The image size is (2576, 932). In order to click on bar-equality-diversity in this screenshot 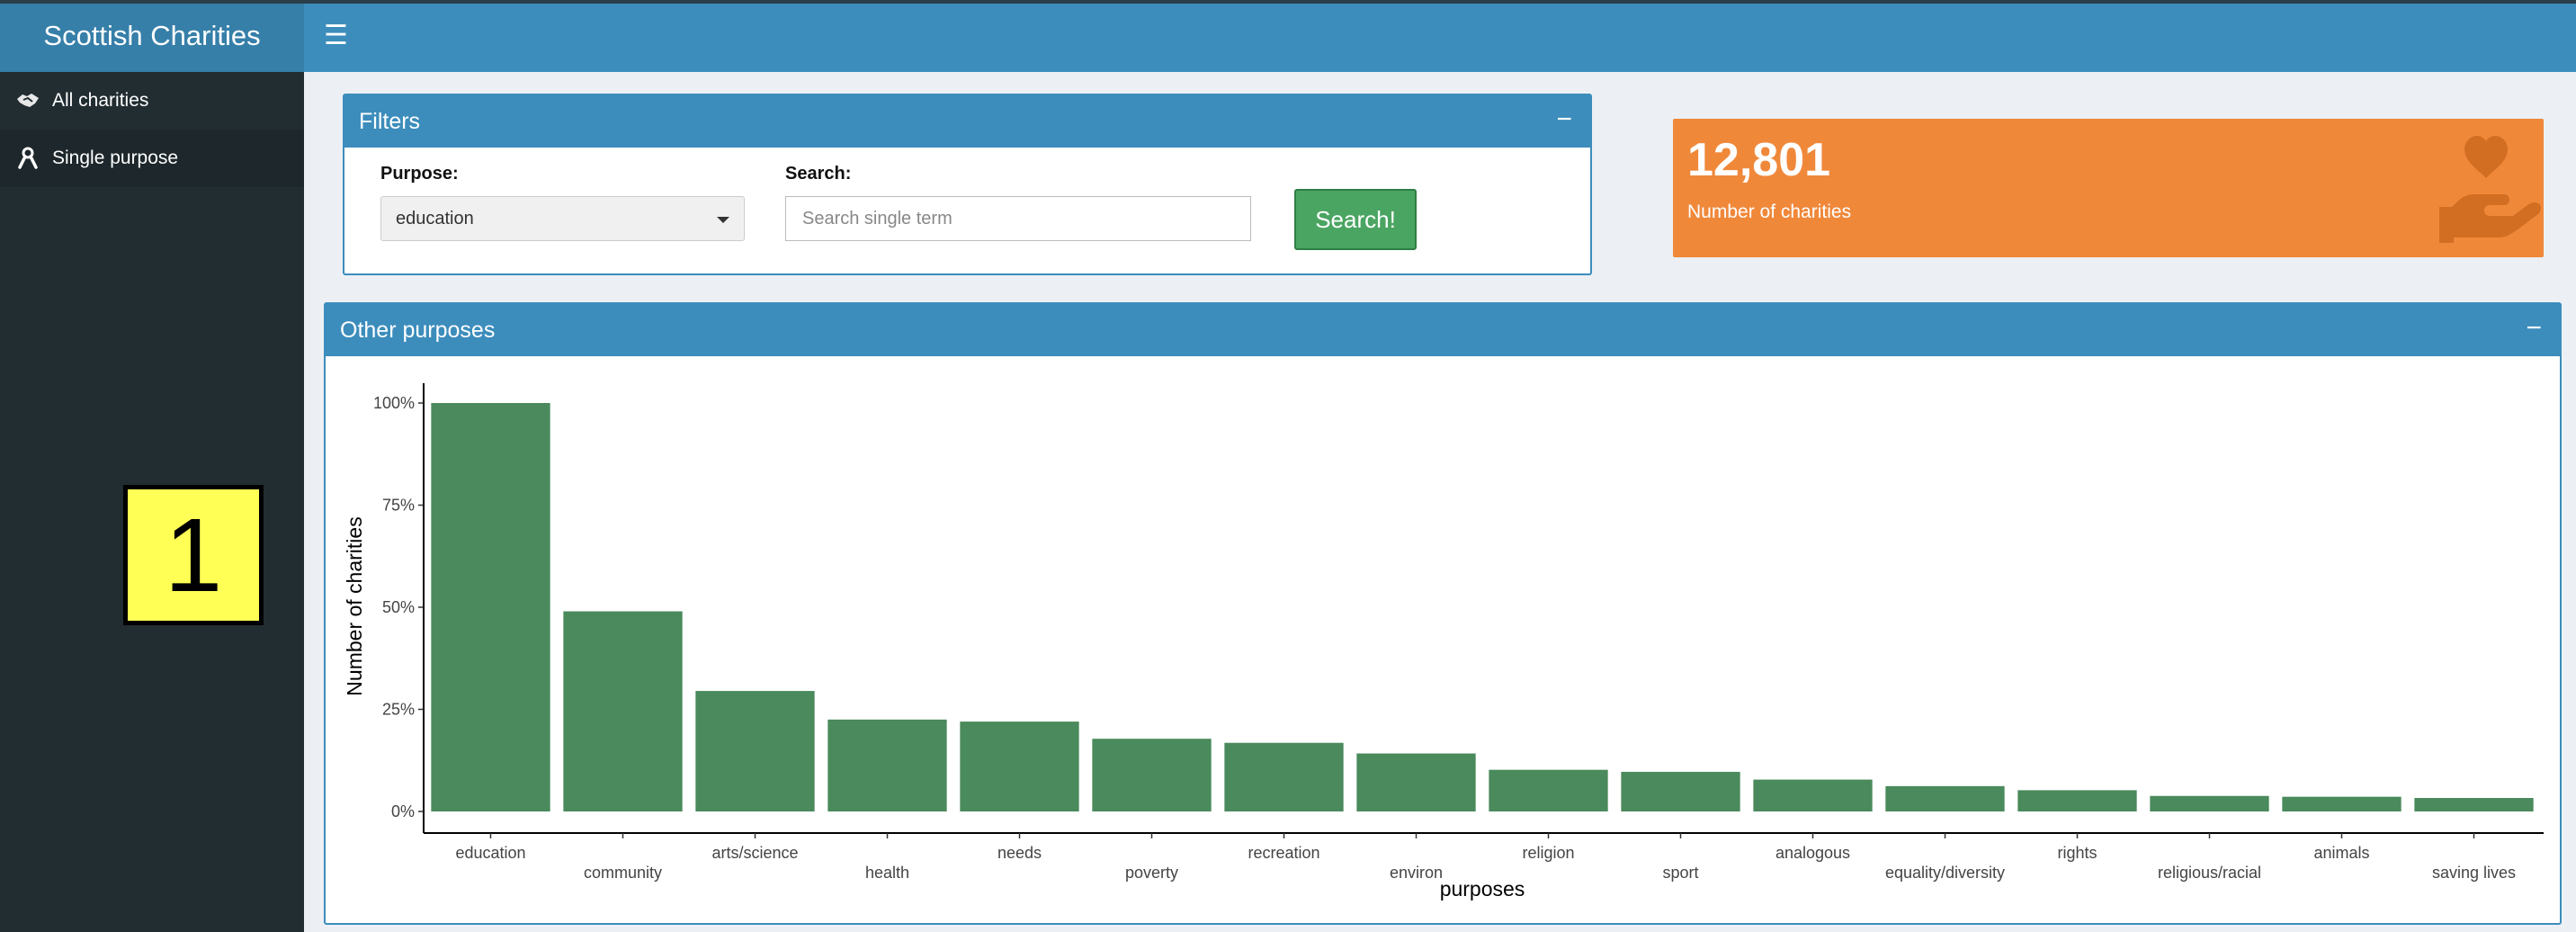, I will do `click(1945, 798)`.